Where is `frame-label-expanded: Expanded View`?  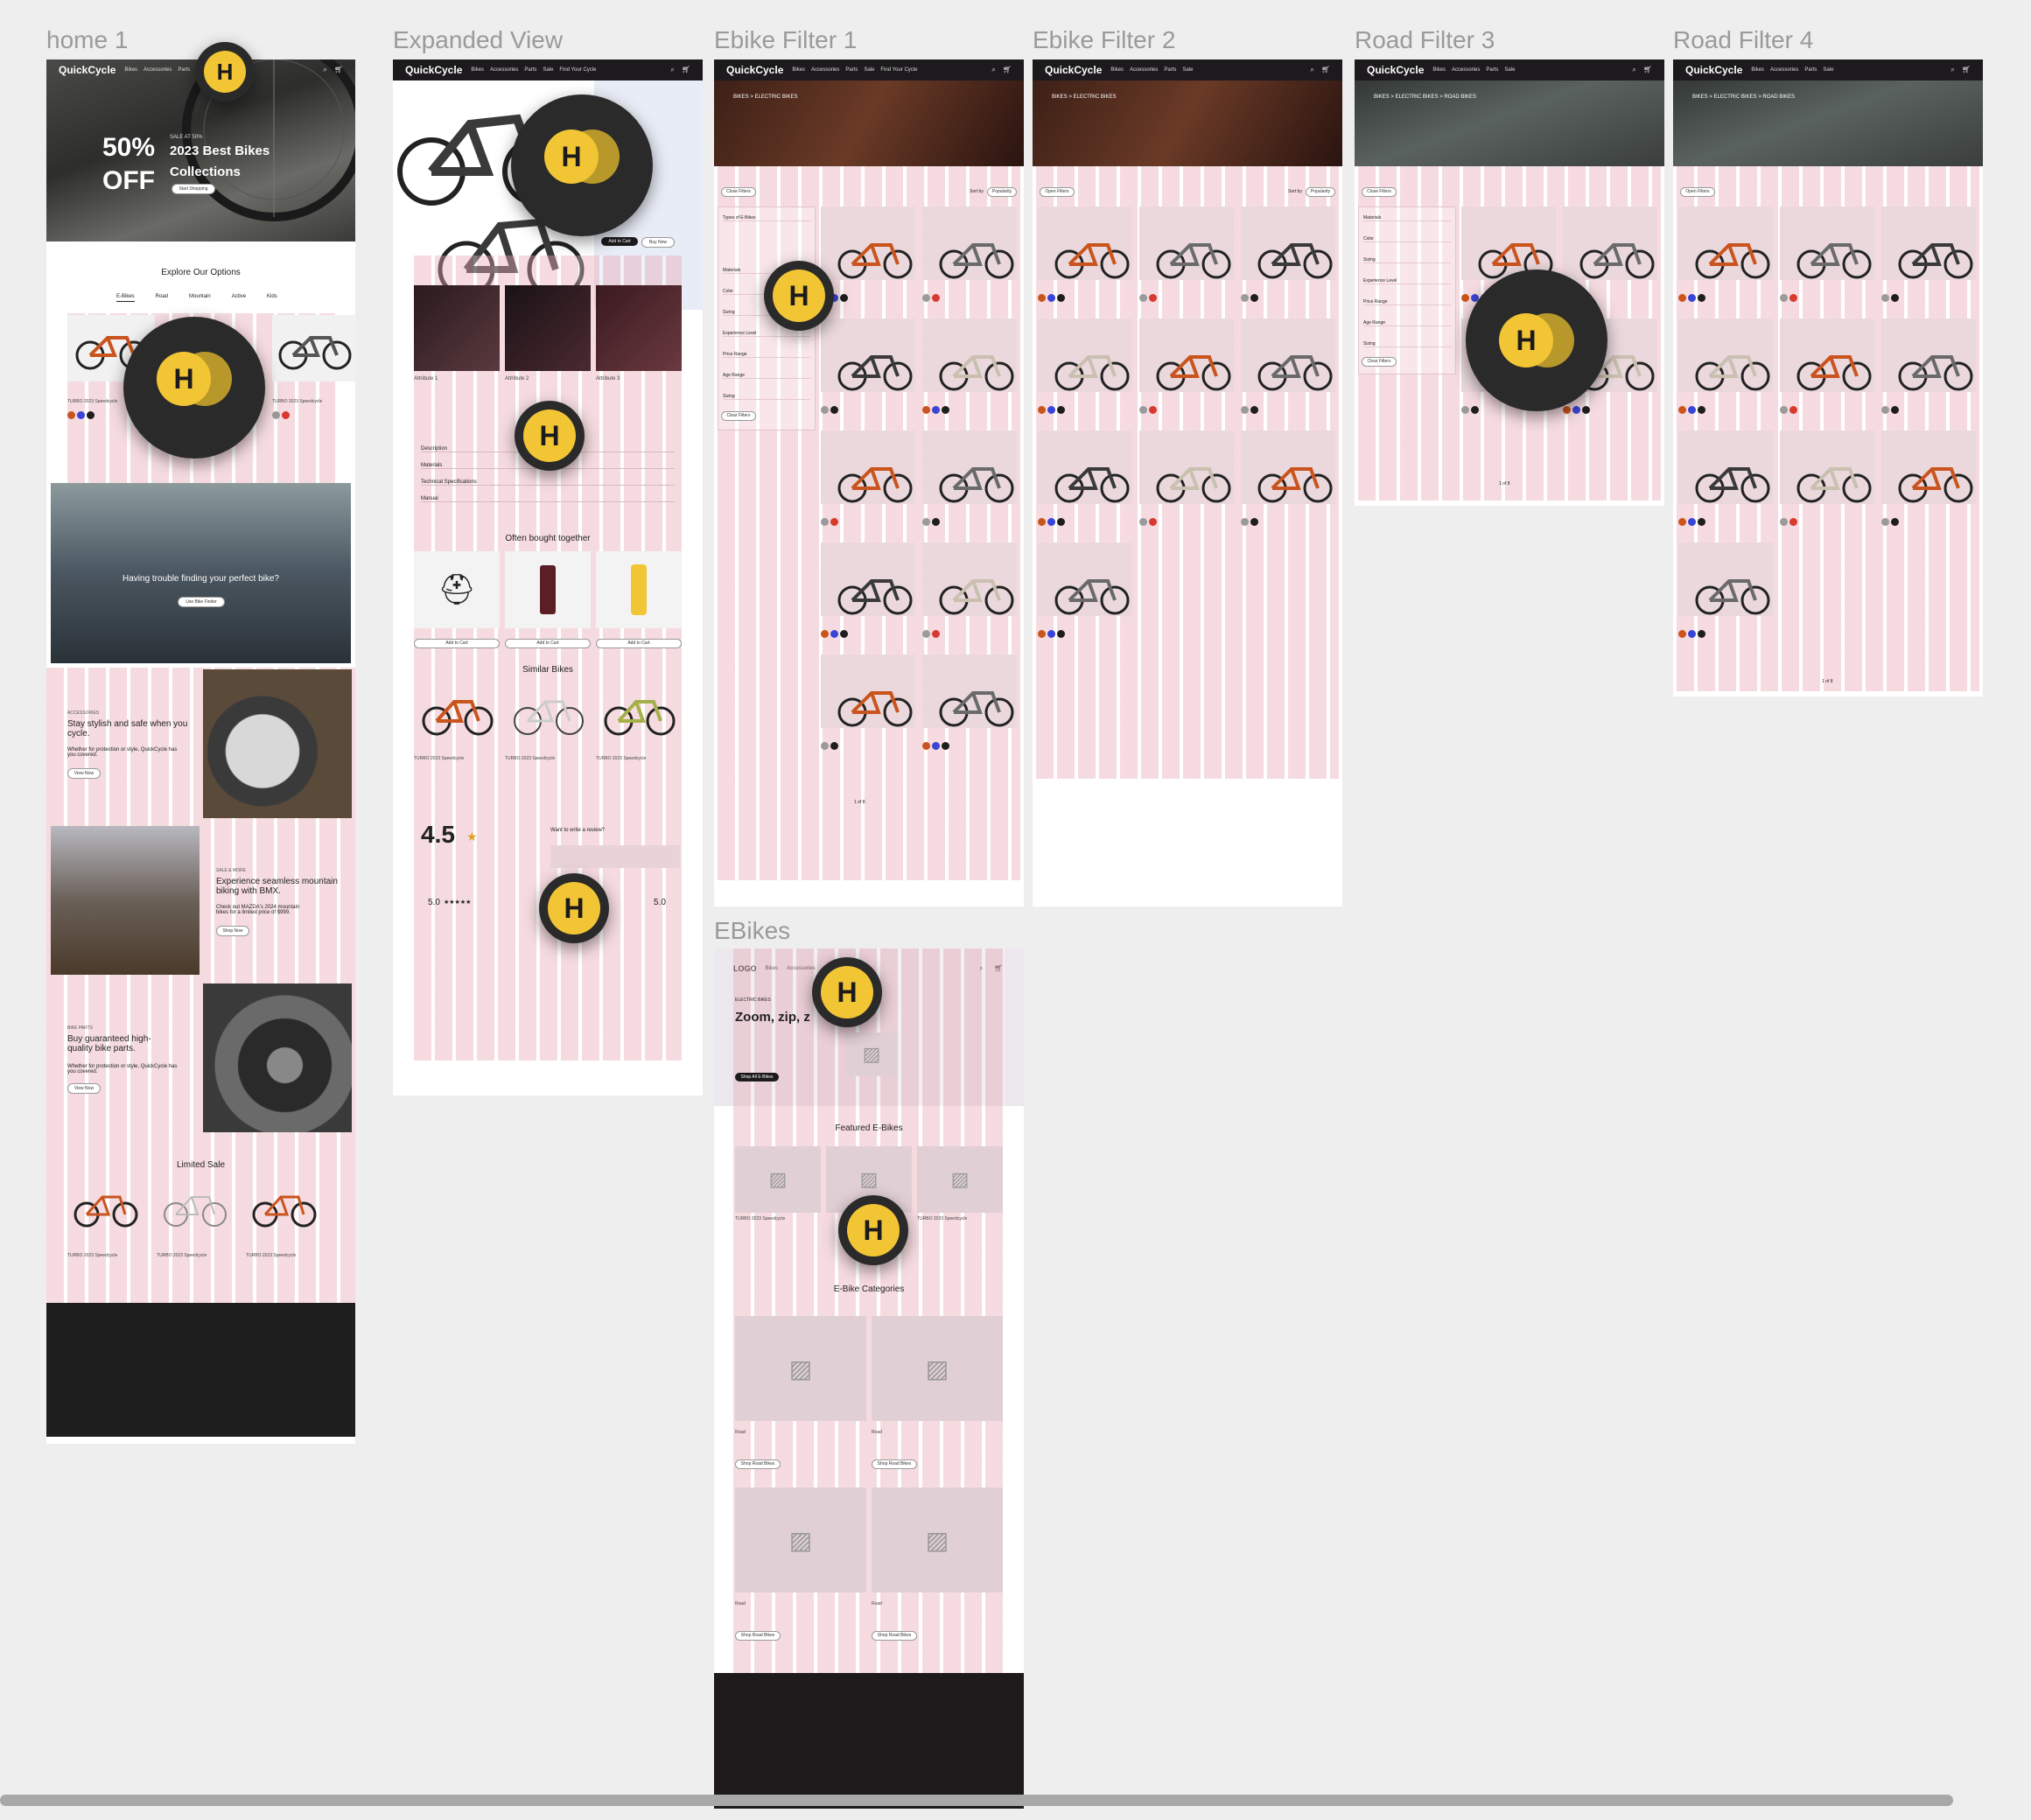 frame-label-expanded: Expanded View is located at coordinates (478, 40).